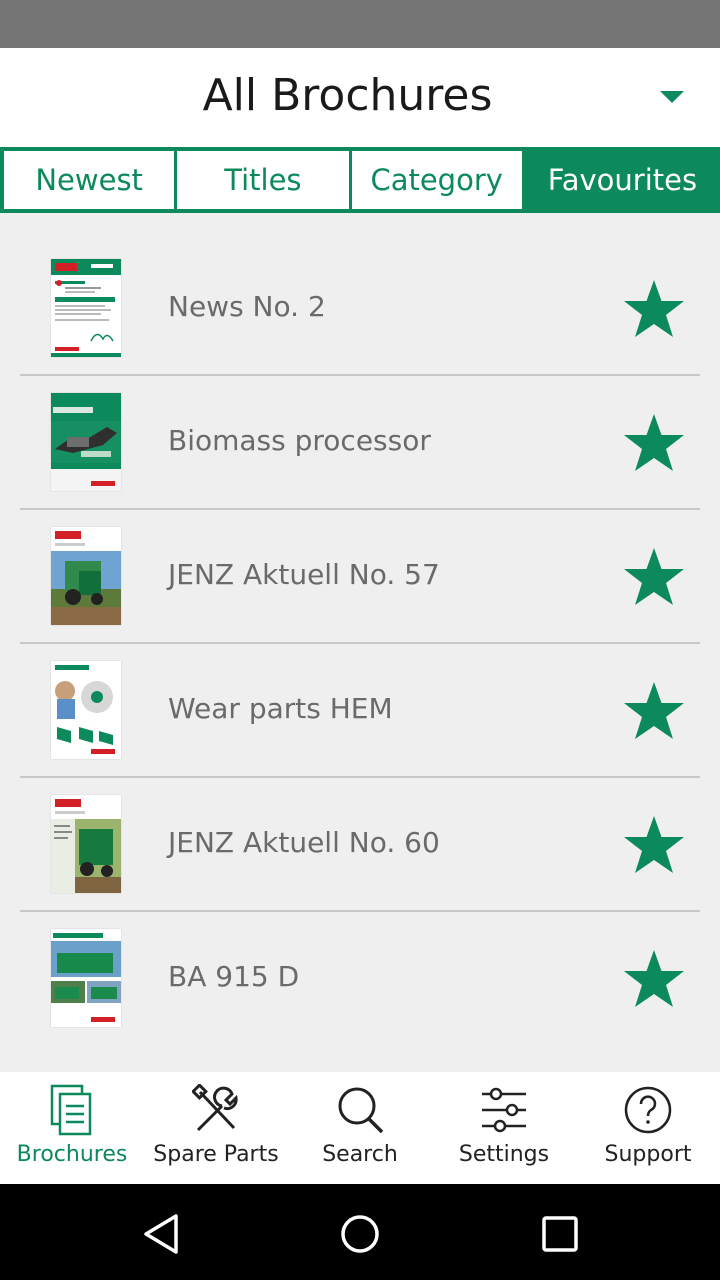  I want to click on list-item: Wear parts HEM, so click(360, 711).